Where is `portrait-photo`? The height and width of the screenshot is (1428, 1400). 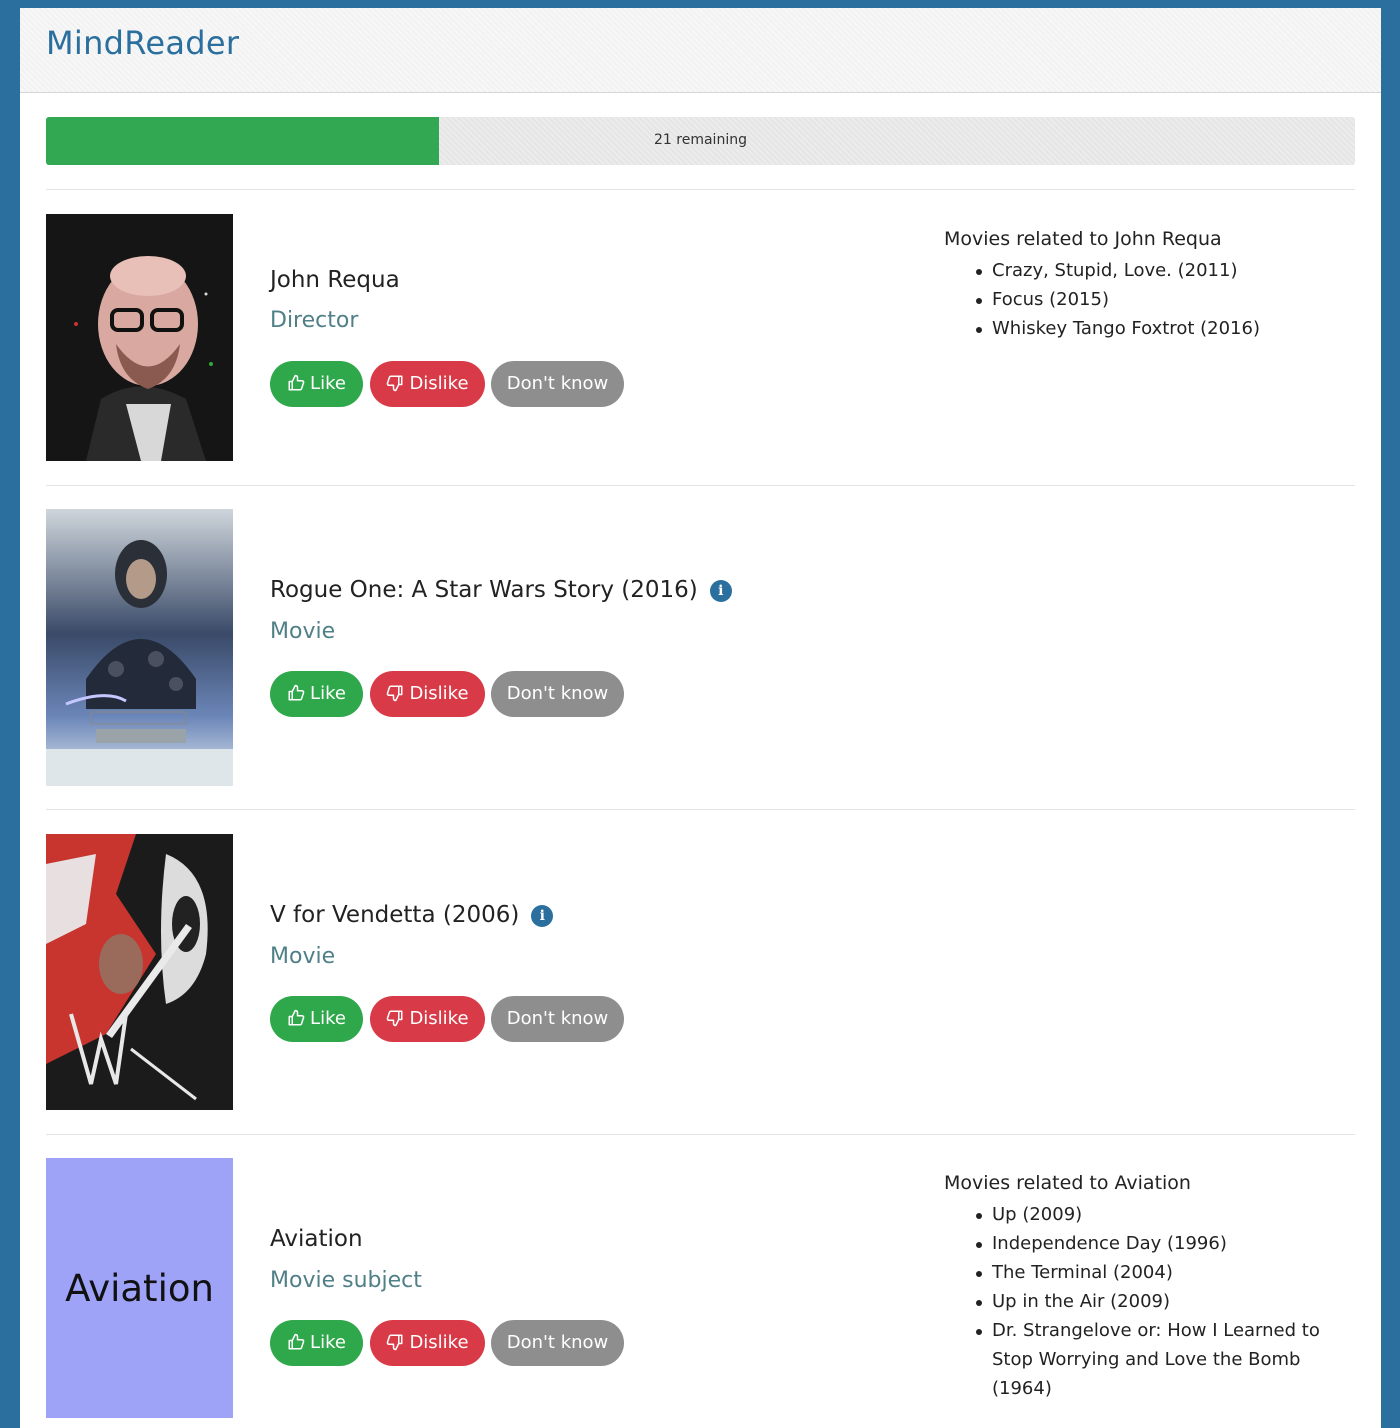
portrait-photo is located at coordinates (139, 337).